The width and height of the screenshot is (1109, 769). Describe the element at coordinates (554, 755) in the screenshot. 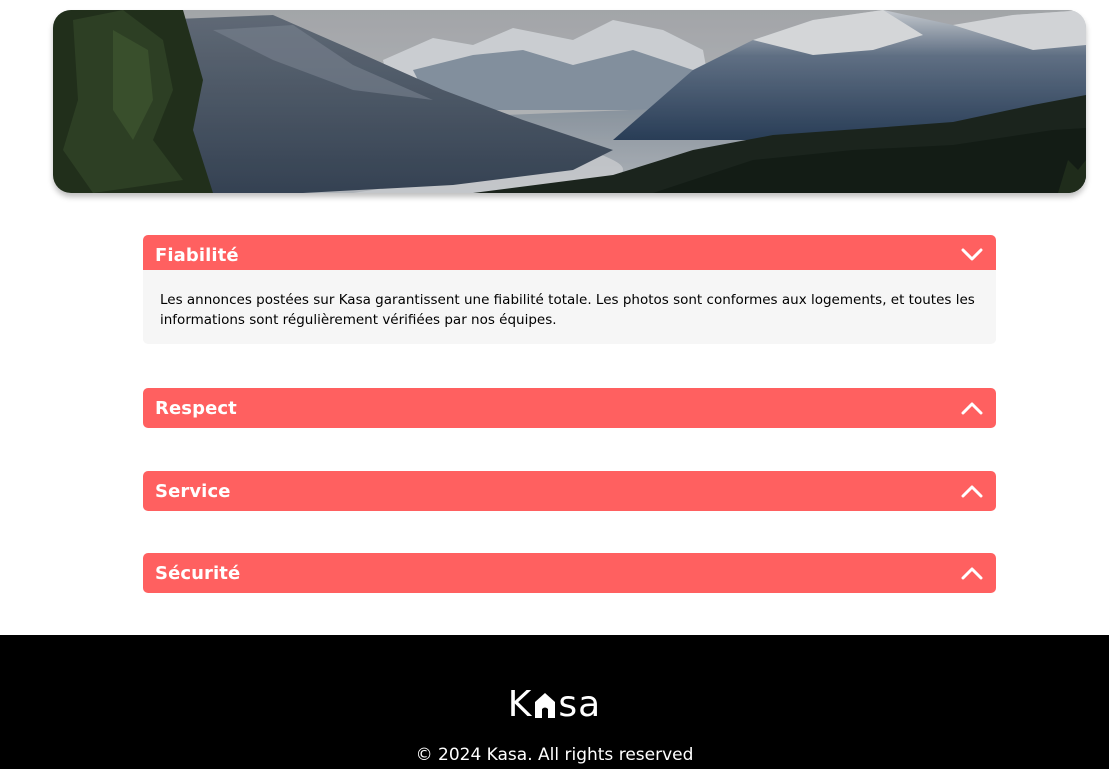

I see `copyright-text: © 2024 Kasa. All rights reserved` at that location.